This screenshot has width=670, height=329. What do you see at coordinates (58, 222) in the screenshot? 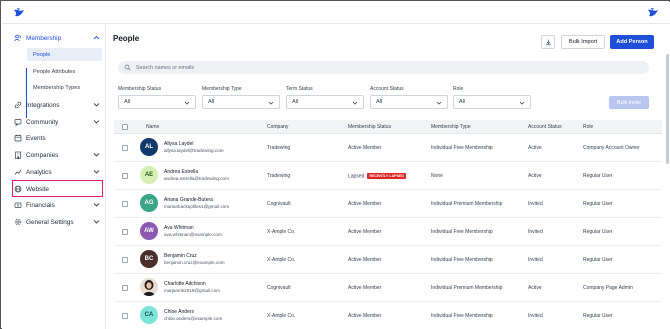
I see `sidebar-item-general-settings: General Settings` at bounding box center [58, 222].